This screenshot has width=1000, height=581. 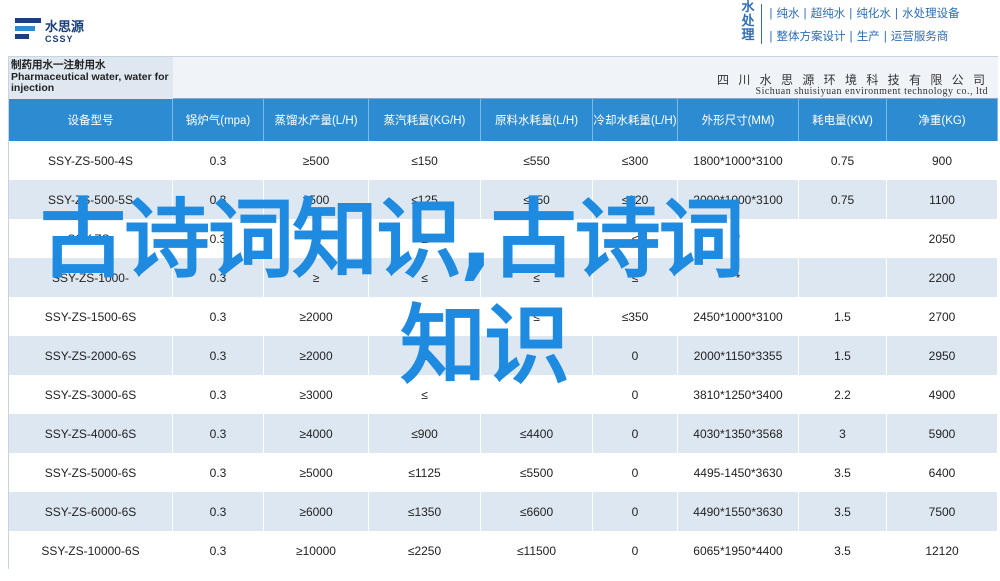 What do you see at coordinates (425, 120) in the screenshot?
I see `column-header: 蒸汽耗量(KG/H)` at bounding box center [425, 120].